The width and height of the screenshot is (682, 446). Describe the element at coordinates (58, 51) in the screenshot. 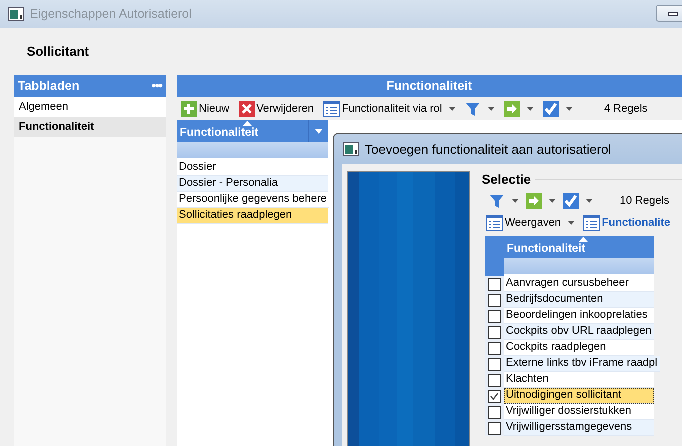

I see `record-heading: Sollicitant` at that location.